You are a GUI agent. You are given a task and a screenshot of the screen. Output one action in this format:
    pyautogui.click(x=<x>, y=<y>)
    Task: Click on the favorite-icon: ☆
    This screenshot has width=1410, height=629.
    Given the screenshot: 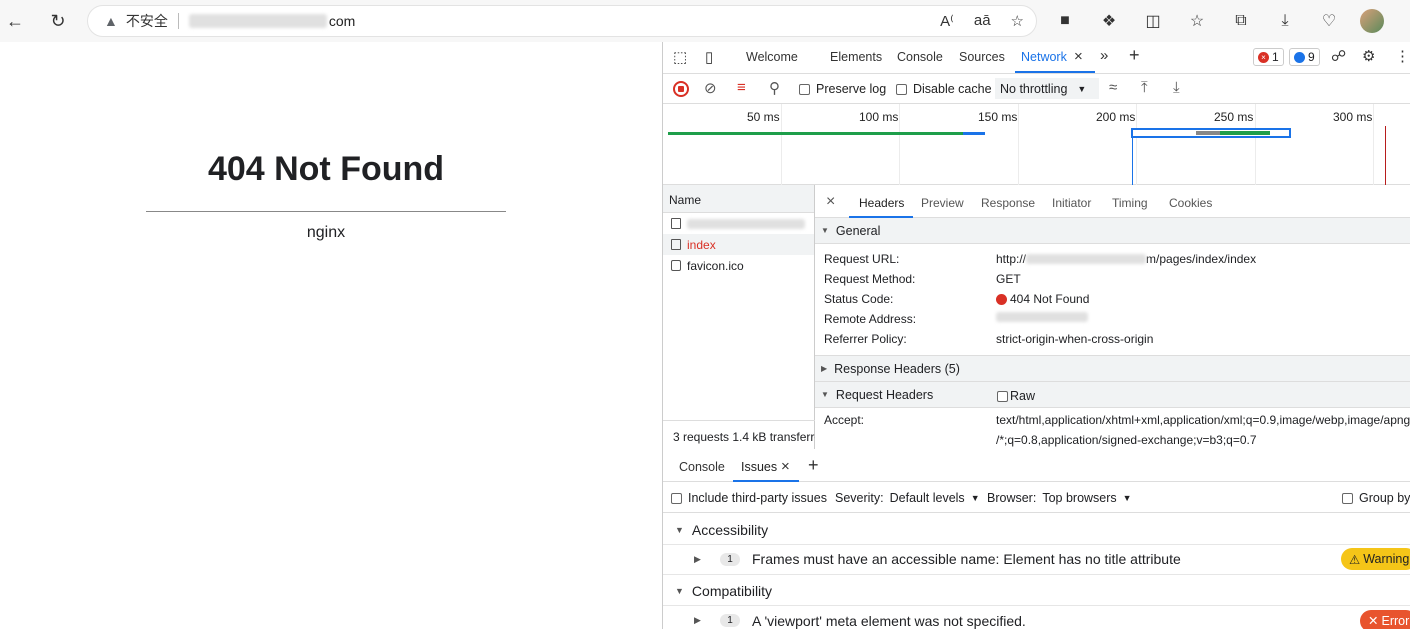 What is the action you would take?
    pyautogui.click(x=1017, y=21)
    